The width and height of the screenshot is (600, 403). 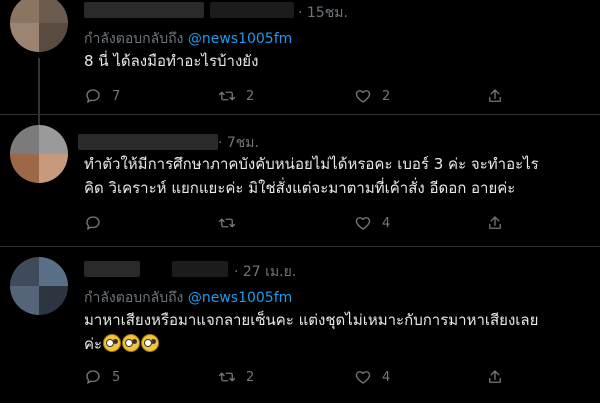 I want to click on reply-count: 7, so click(x=116, y=96).